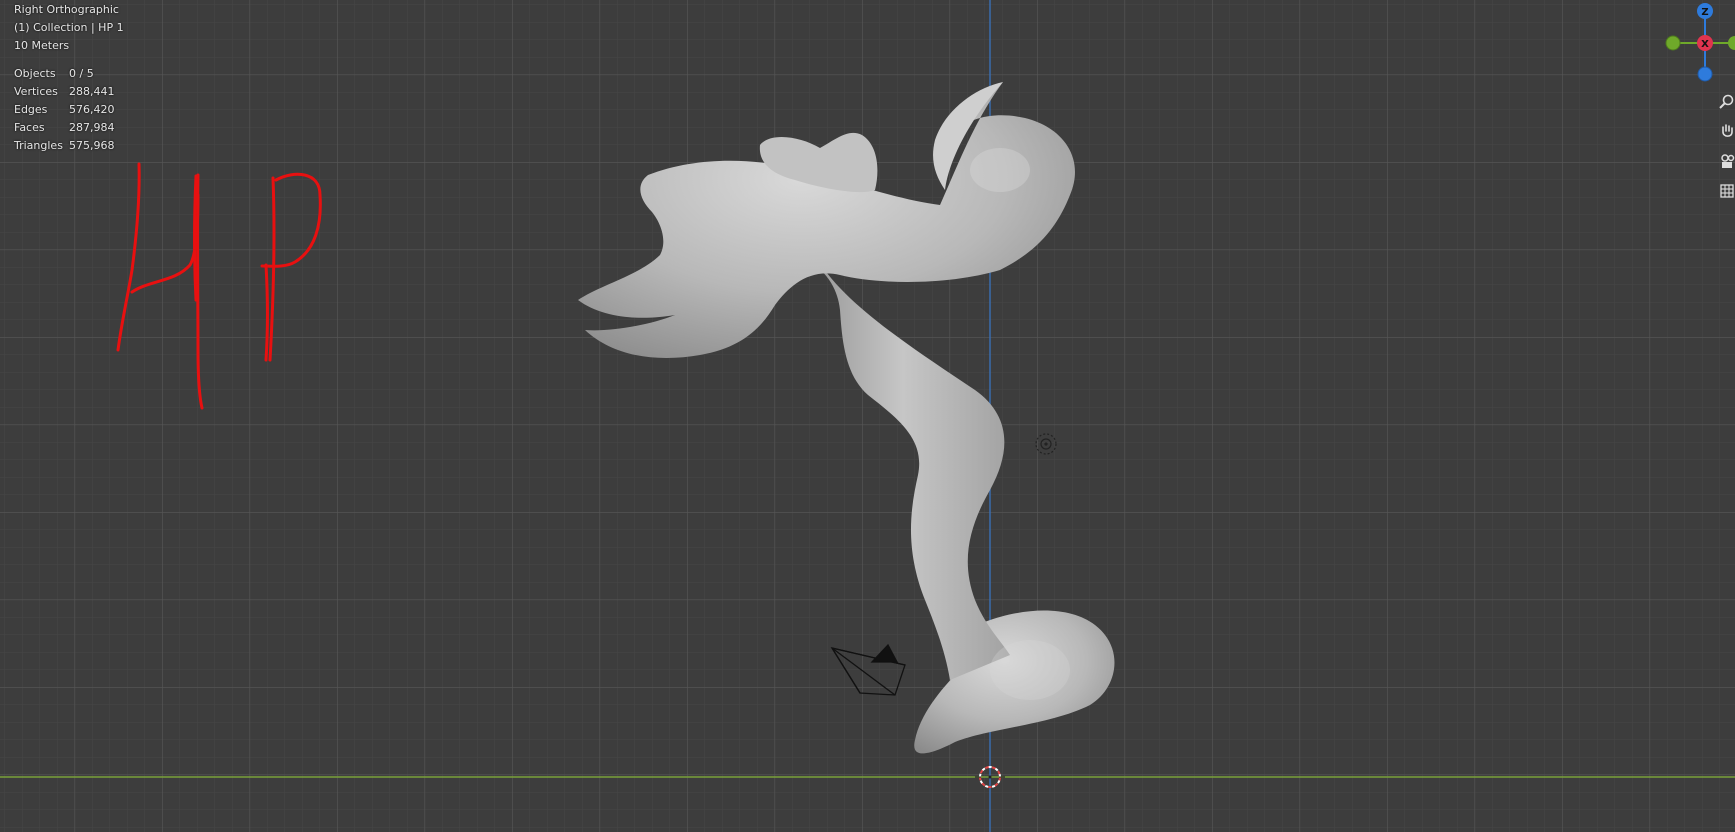 The width and height of the screenshot is (1735, 832). Describe the element at coordinates (1673, 43) in the screenshot. I see `gizmo-y-negative` at that location.